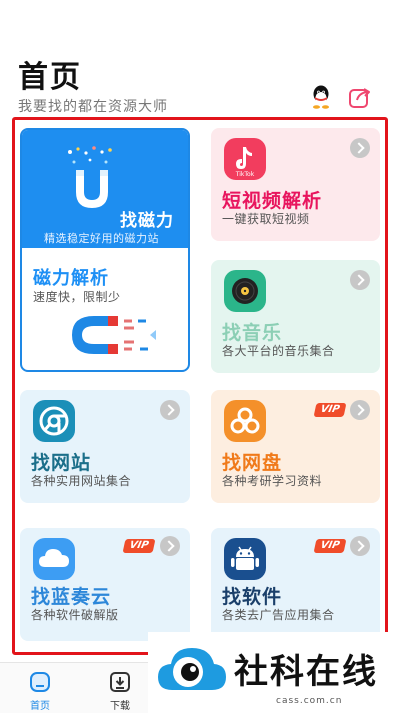 The image size is (401, 713). What do you see at coordinates (266, 219) in the screenshot?
I see `short-video-subtitle: 一键获取短视频` at bounding box center [266, 219].